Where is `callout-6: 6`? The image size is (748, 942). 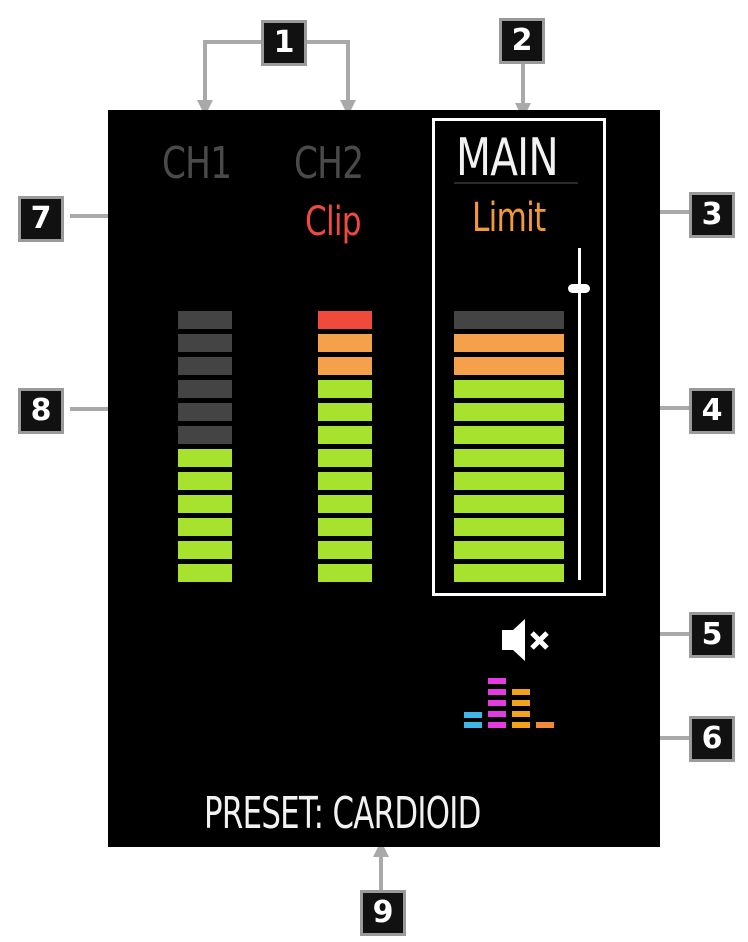
callout-6: 6 is located at coordinates (712, 739).